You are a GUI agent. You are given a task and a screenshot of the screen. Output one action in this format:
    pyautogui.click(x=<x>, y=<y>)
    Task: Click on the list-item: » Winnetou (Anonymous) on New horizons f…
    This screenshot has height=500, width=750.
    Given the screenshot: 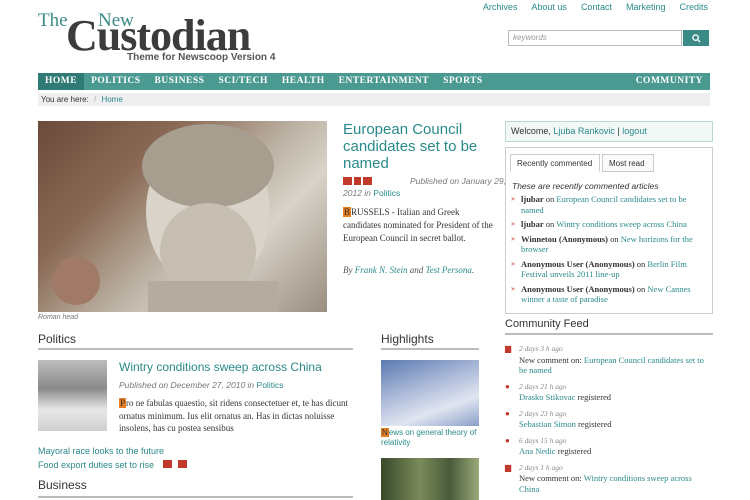 What is the action you would take?
    pyautogui.click(x=610, y=244)
    